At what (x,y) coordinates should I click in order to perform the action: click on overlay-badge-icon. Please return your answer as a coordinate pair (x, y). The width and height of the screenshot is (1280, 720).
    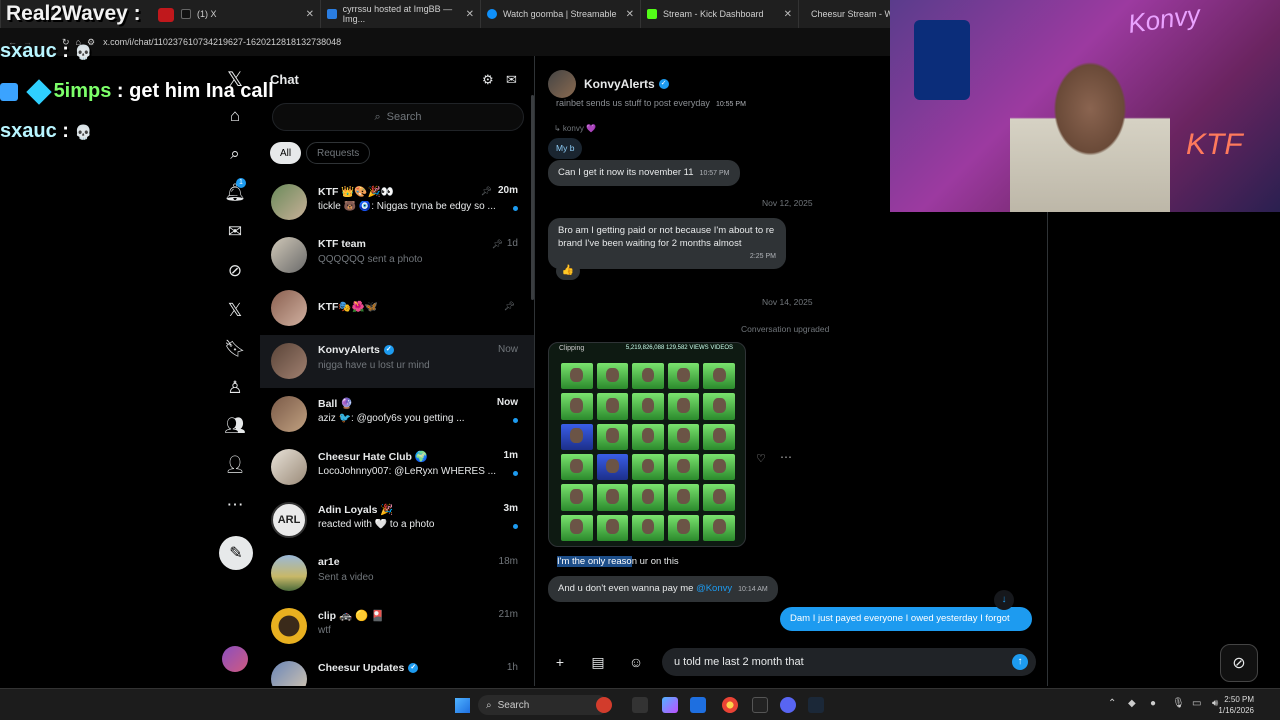
    Looking at the image, I should click on (38, 91).